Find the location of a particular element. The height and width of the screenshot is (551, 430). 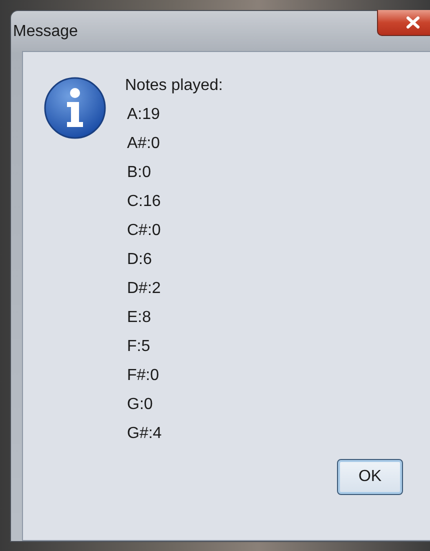

note-count: G#:4 is located at coordinates (145, 434).